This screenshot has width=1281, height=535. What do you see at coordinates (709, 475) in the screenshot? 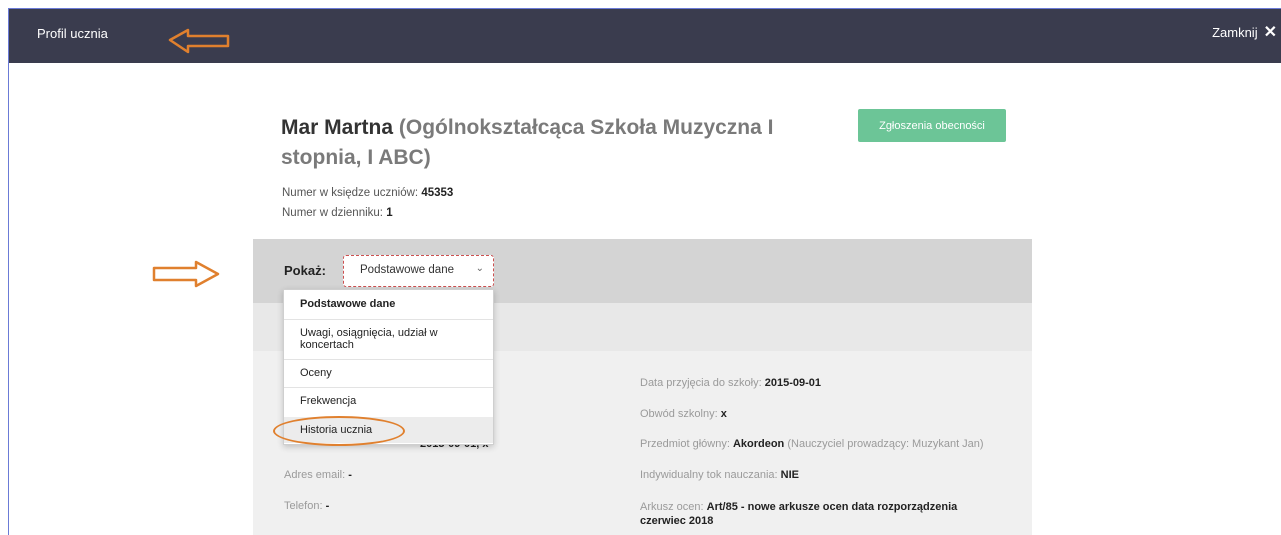
I see `individual-teaching-label: Indywidualny tok nauczania:` at bounding box center [709, 475].